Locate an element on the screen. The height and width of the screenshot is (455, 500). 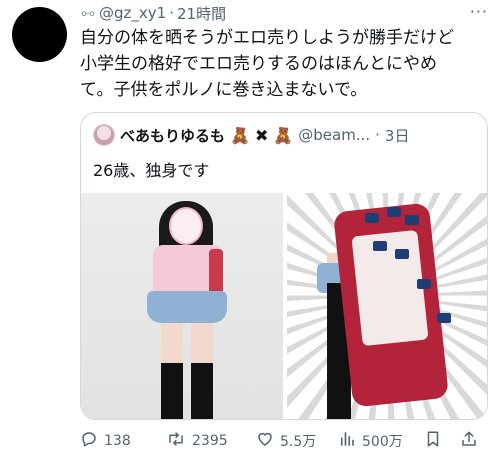
reply-button: 138 is located at coordinates (123, 441).